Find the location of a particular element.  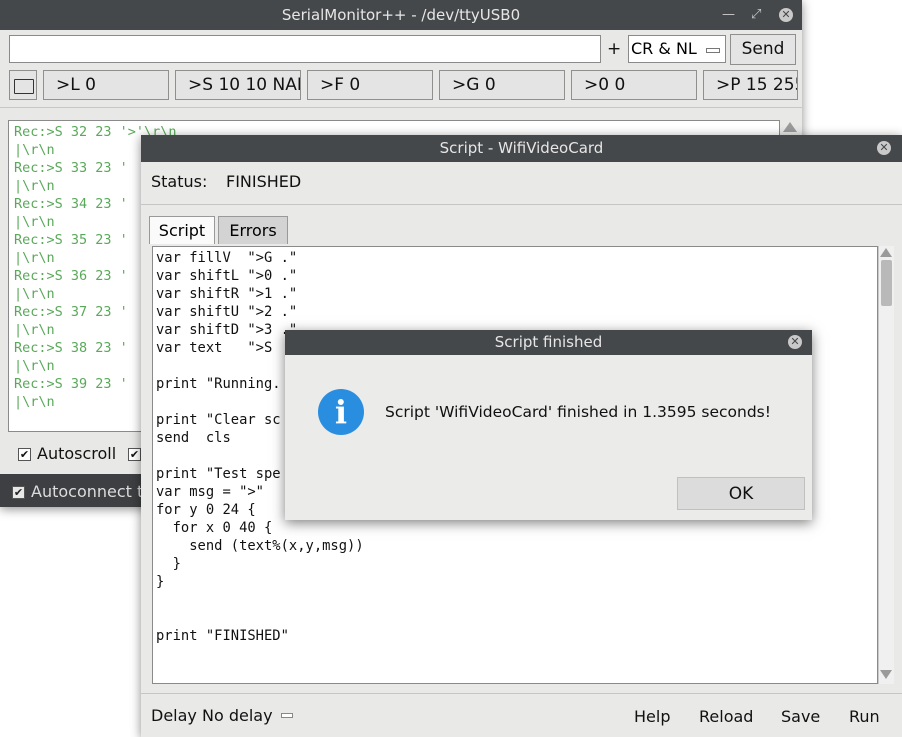

save-button: Save is located at coordinates (800, 716).